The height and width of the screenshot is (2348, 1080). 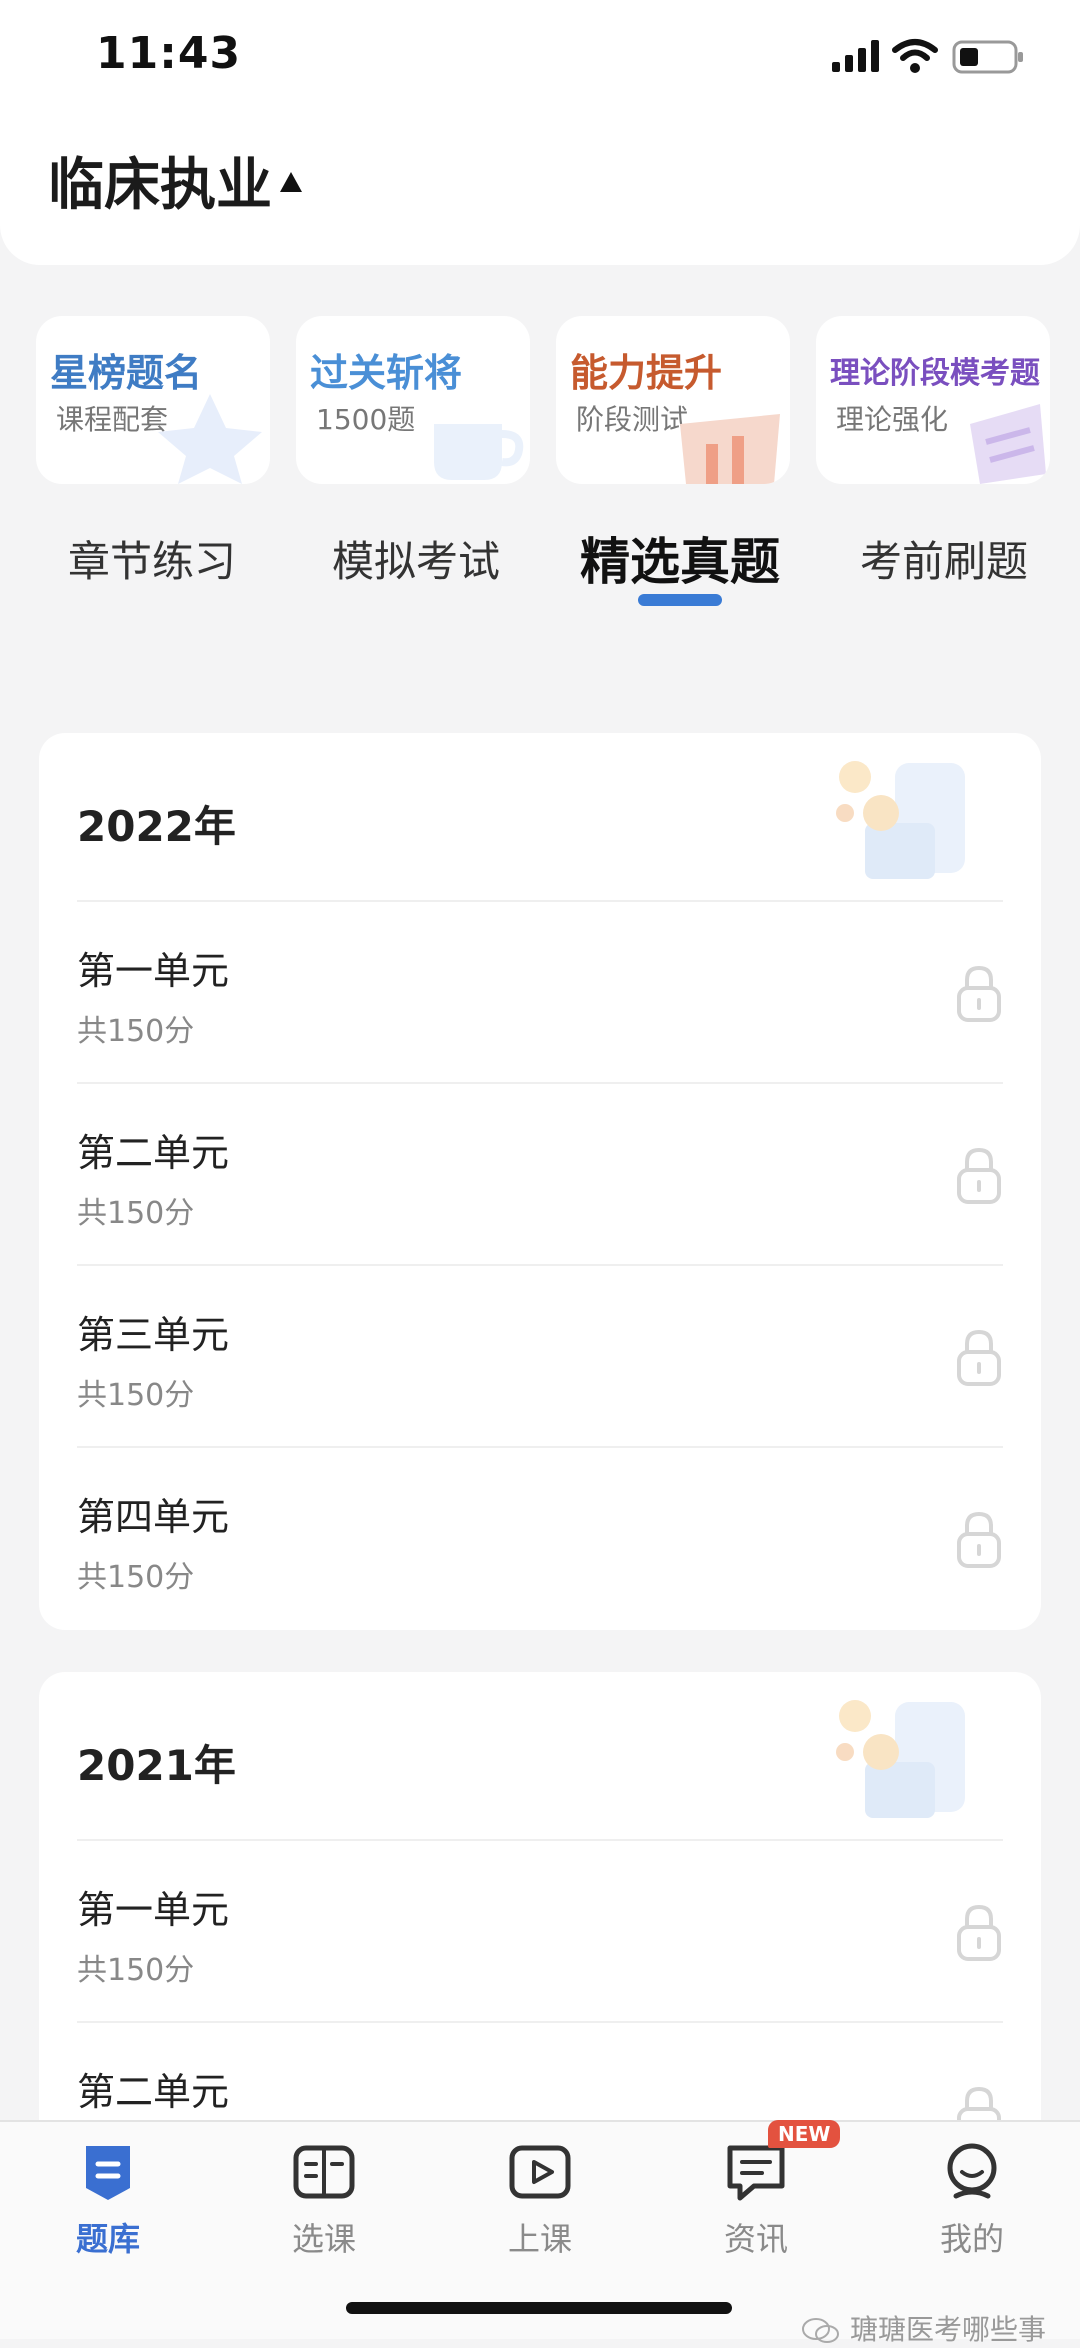 I want to click on unit-name: 第三单元, so click(x=153, y=1335).